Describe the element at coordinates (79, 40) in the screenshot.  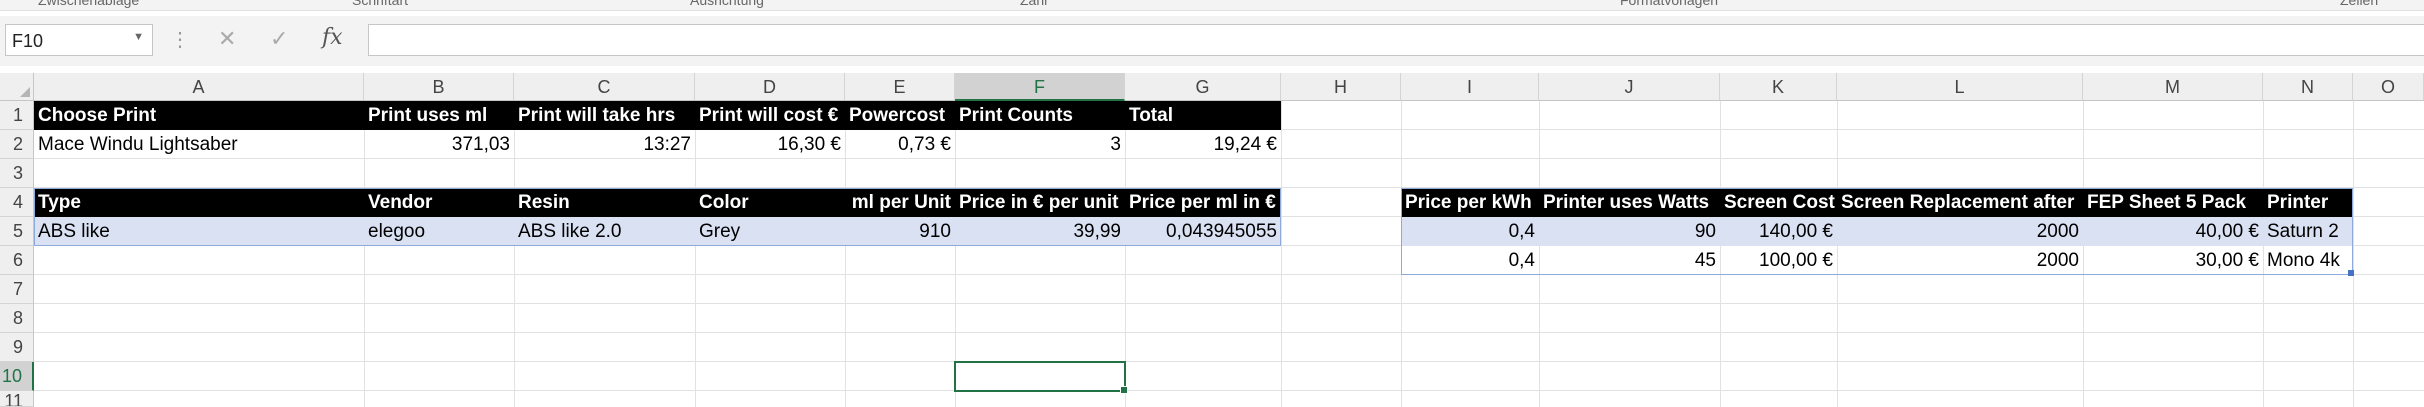
I see `name-box: F10 ▼` at that location.